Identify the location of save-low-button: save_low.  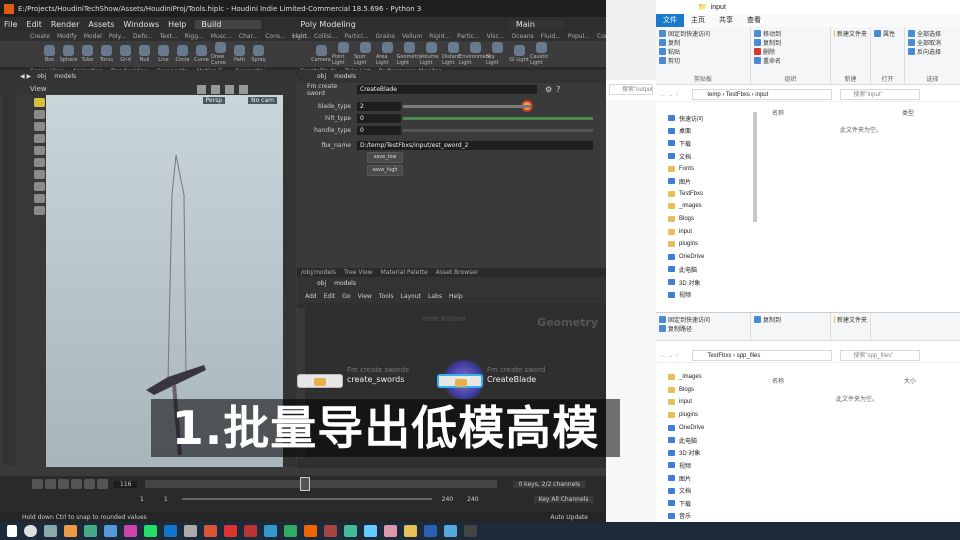
(385, 157).